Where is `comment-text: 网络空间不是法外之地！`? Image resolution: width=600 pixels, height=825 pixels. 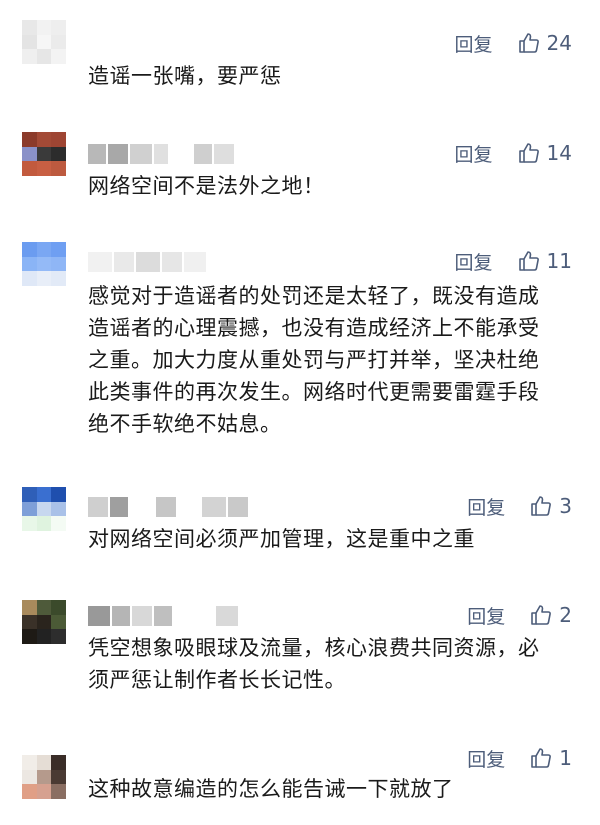
comment-text: 网络空间不是法外之地！ is located at coordinates (206, 186).